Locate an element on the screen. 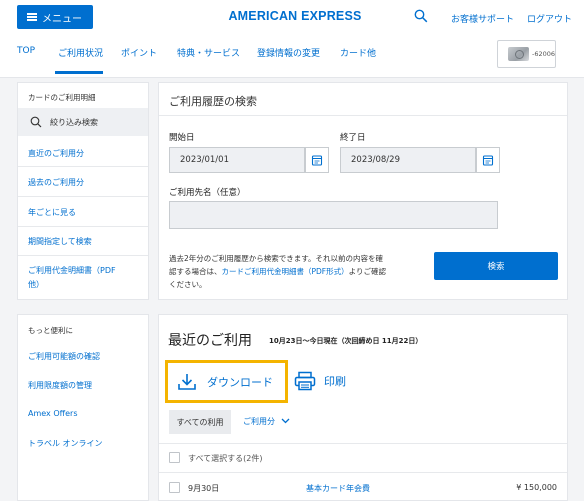 The image size is (584, 501). row-checkbox is located at coordinates (174, 487).